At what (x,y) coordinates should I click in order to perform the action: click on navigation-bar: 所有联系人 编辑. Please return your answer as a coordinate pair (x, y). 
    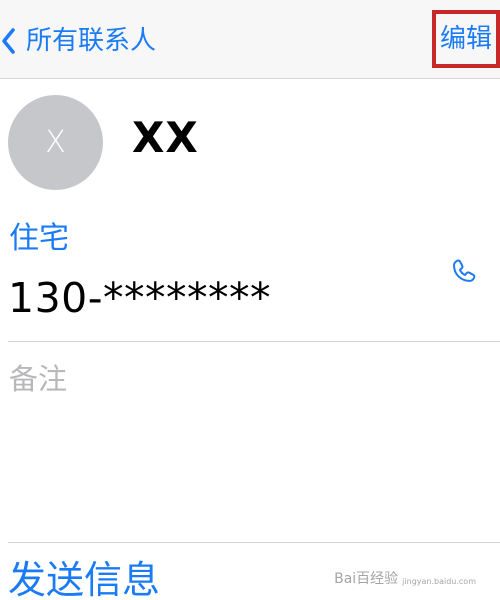
    Looking at the image, I should click on (250, 39).